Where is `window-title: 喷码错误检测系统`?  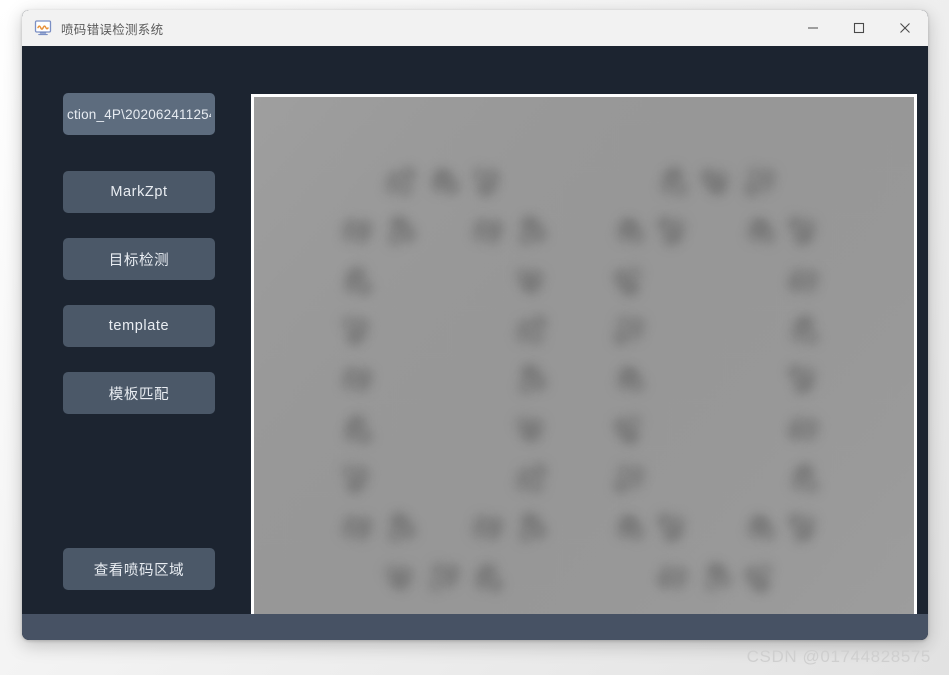
window-title: 喷码错误检测系统 is located at coordinates (112, 29).